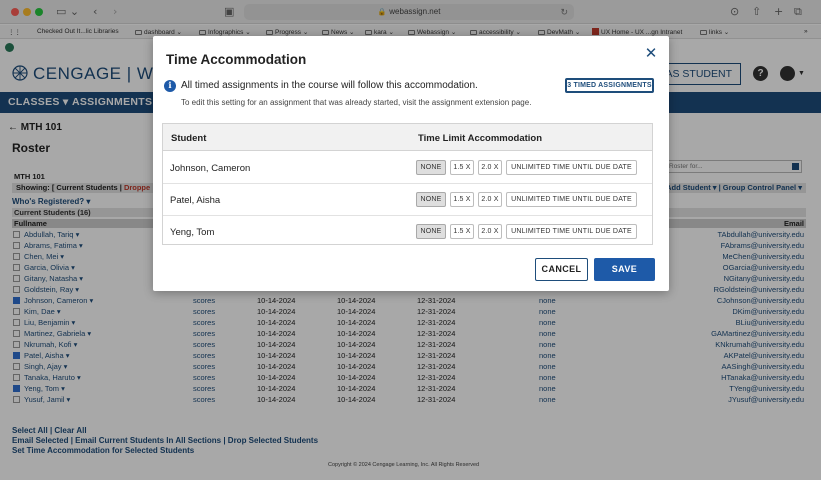 This screenshot has height=480, width=821. What do you see at coordinates (407, 137) in the screenshot?
I see `accommodation-table-header: Student Time Limit Accommodation` at bounding box center [407, 137].